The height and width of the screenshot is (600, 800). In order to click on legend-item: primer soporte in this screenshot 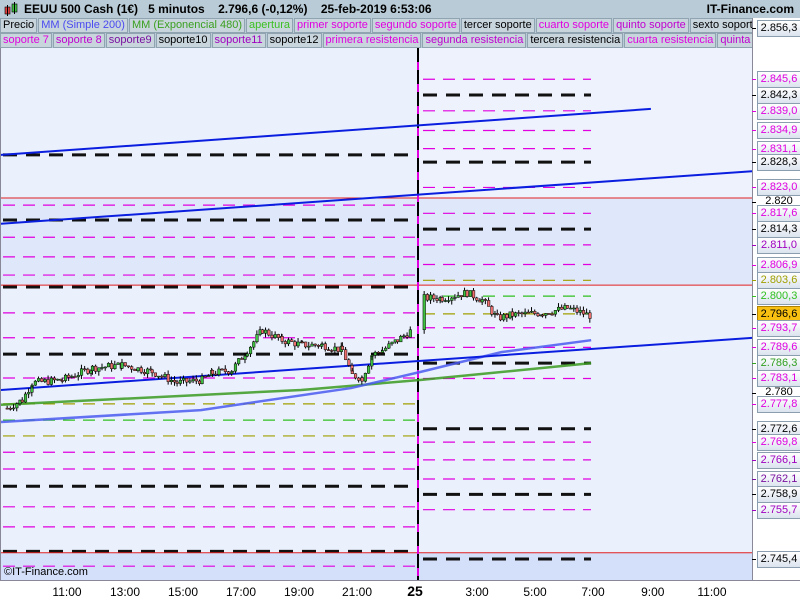, I will do `click(332, 25)`.